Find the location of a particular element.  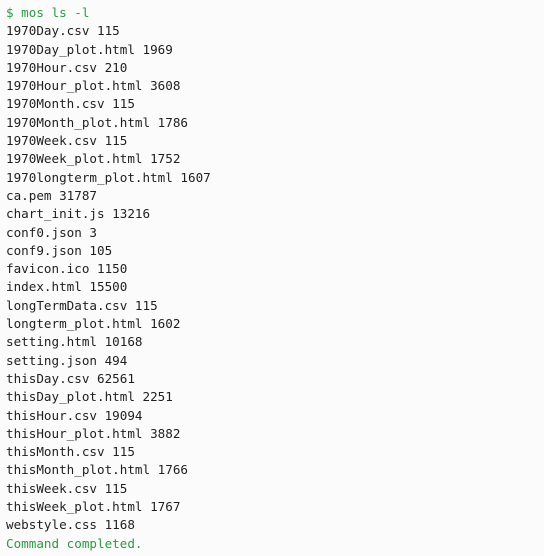

file-entry: 1970Month_plot.html 1786 is located at coordinates (275, 123).